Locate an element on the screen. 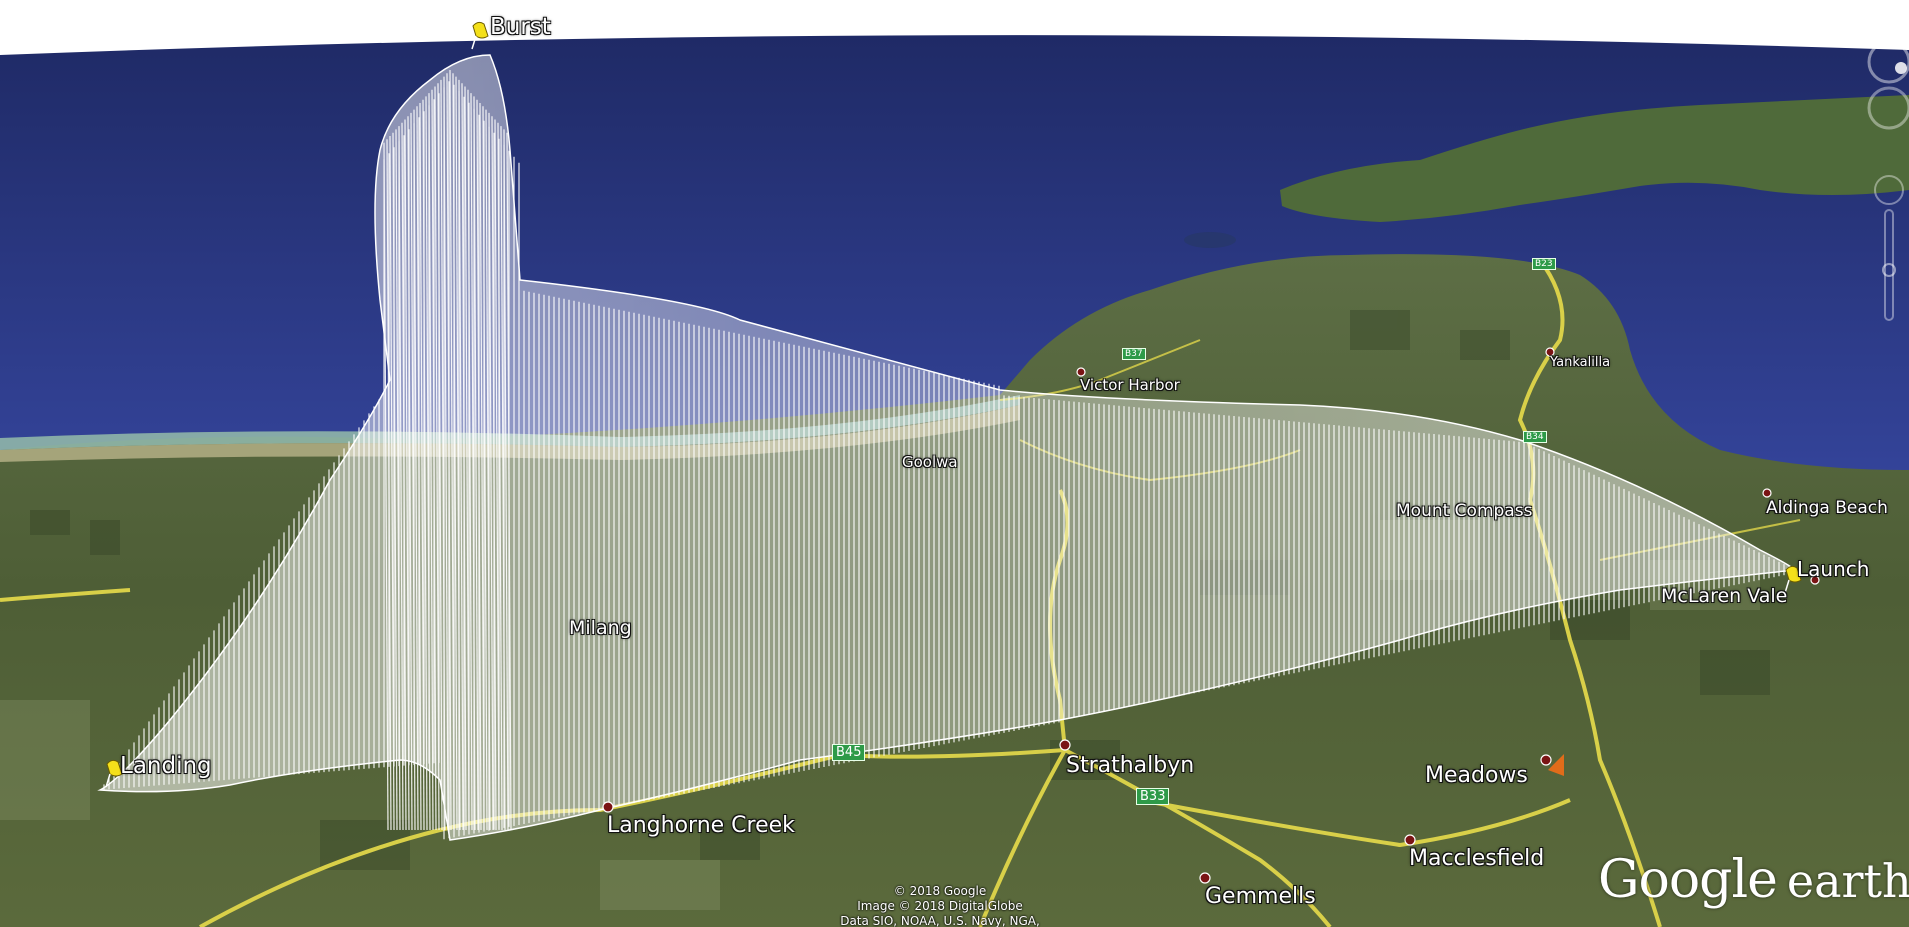 This screenshot has height=927, width=1909. road-shield-b45: B45 is located at coordinates (849, 752).